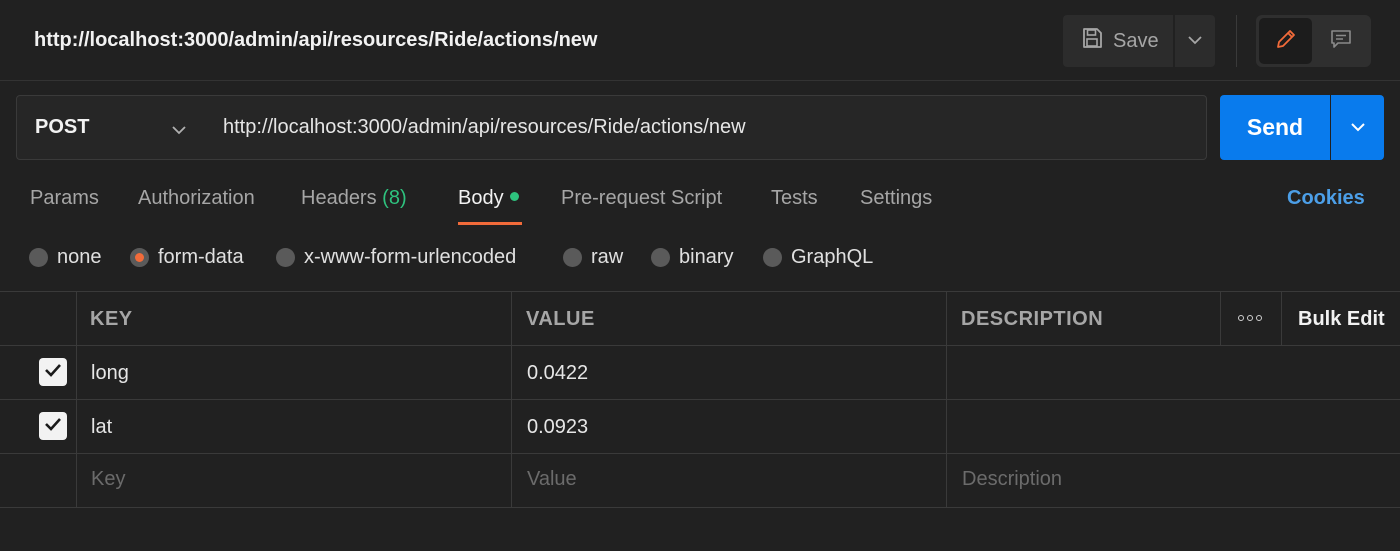 The height and width of the screenshot is (551, 1400). I want to click on value-cell: 0.0923, so click(557, 427).